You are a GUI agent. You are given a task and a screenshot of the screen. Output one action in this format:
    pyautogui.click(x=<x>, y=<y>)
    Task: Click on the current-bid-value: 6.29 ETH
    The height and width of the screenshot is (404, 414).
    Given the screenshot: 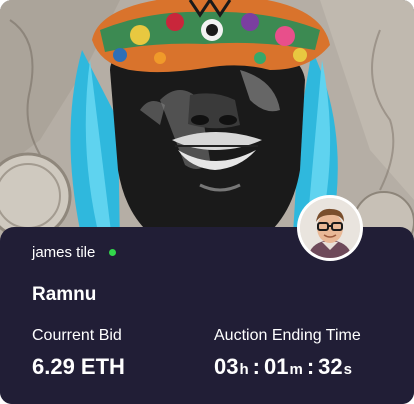 What is the action you would take?
    pyautogui.click(x=78, y=366)
    